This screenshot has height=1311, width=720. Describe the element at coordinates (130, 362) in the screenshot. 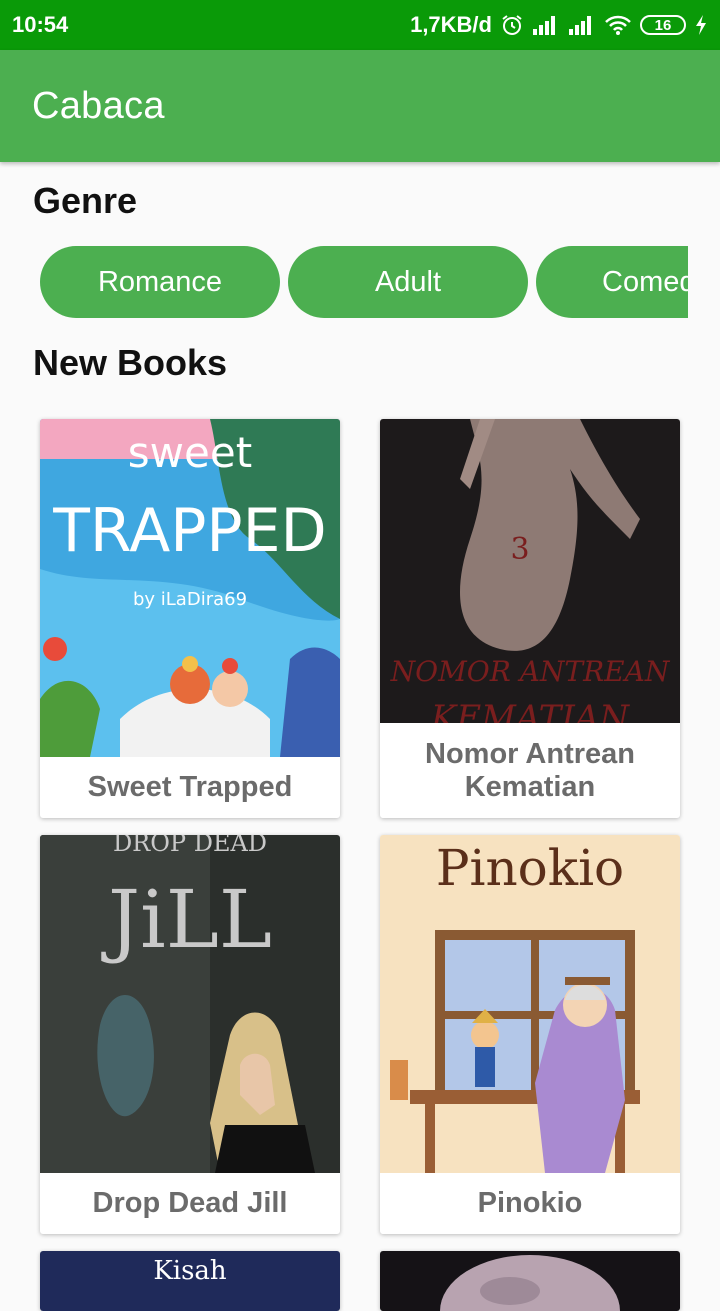

I see `new-books-heading: New Books` at that location.